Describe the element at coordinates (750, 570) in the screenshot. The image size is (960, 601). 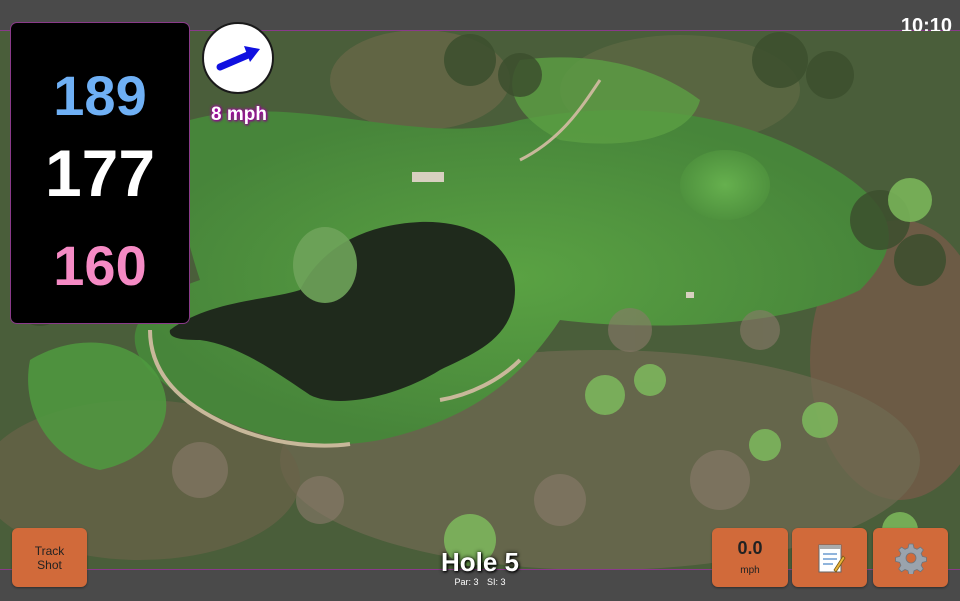
I see `speed-unit: mph` at that location.